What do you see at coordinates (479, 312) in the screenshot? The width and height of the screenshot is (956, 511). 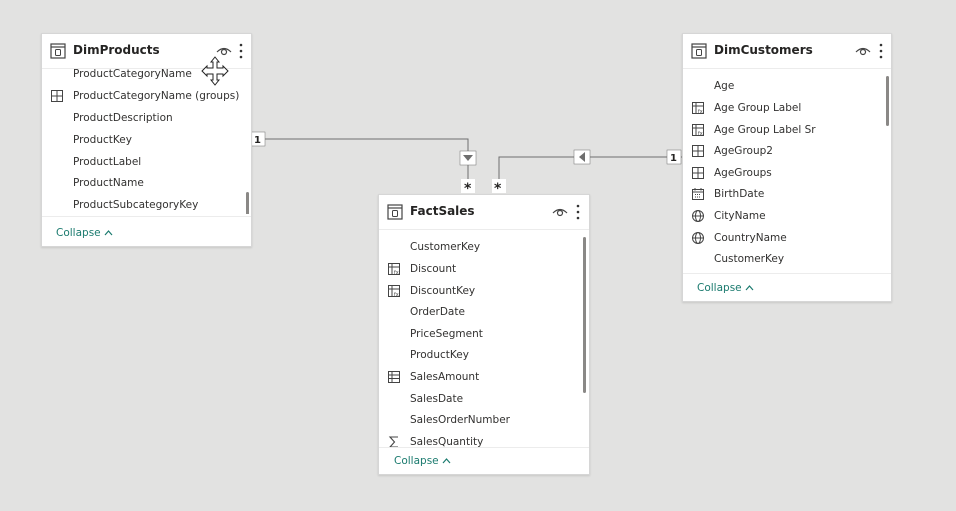 I see `field-item: OrderDate` at bounding box center [479, 312].